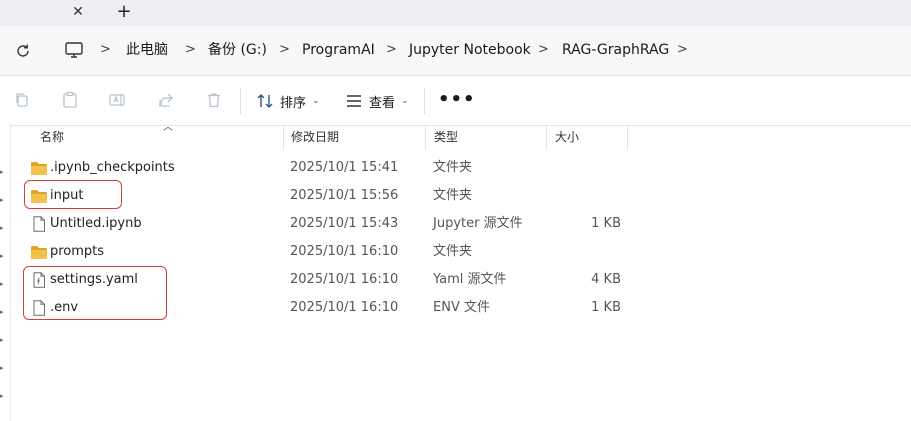 Image resolution: width=911 pixels, height=421 pixels. Describe the element at coordinates (214, 100) in the screenshot. I see `delete-icon` at that location.